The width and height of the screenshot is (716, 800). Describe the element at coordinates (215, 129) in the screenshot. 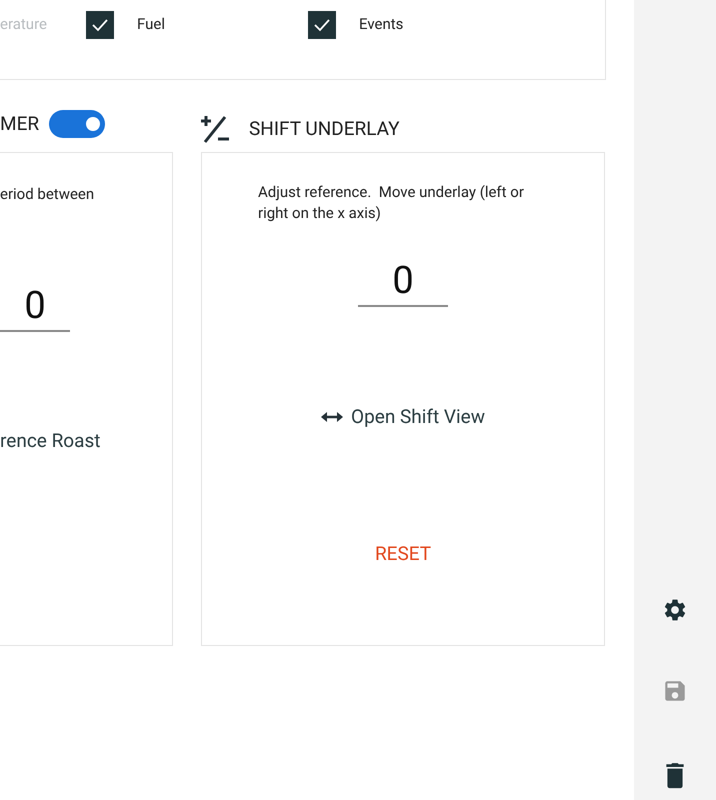

I see `plus-minus-icon` at that location.